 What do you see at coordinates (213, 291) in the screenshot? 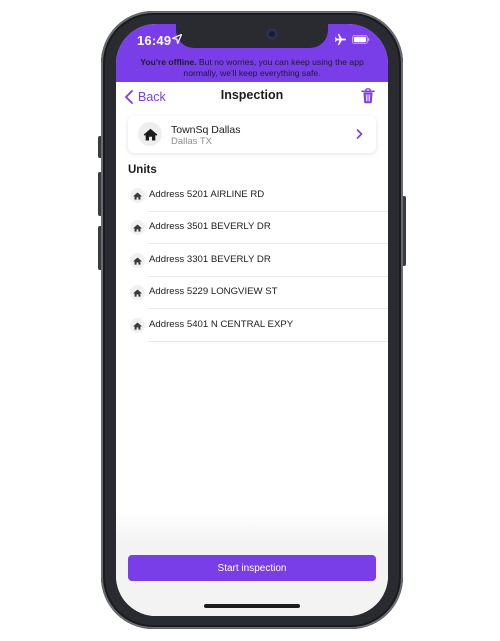
I see `unit-label: Address 5229 LONGVIEW ST` at bounding box center [213, 291].